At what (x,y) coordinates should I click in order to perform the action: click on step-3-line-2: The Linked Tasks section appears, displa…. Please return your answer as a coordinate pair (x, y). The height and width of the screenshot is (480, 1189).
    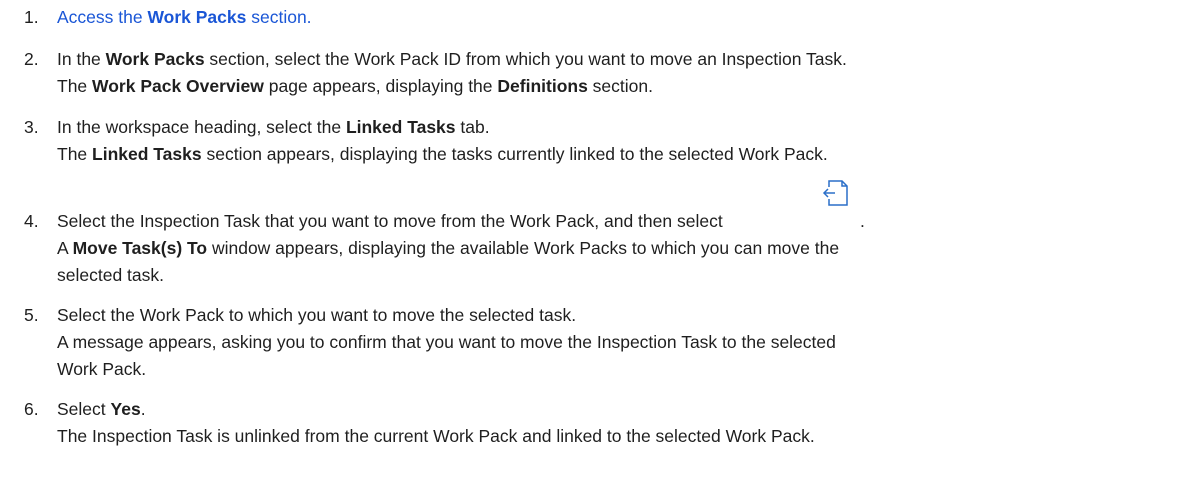
    Looking at the image, I should click on (442, 154).